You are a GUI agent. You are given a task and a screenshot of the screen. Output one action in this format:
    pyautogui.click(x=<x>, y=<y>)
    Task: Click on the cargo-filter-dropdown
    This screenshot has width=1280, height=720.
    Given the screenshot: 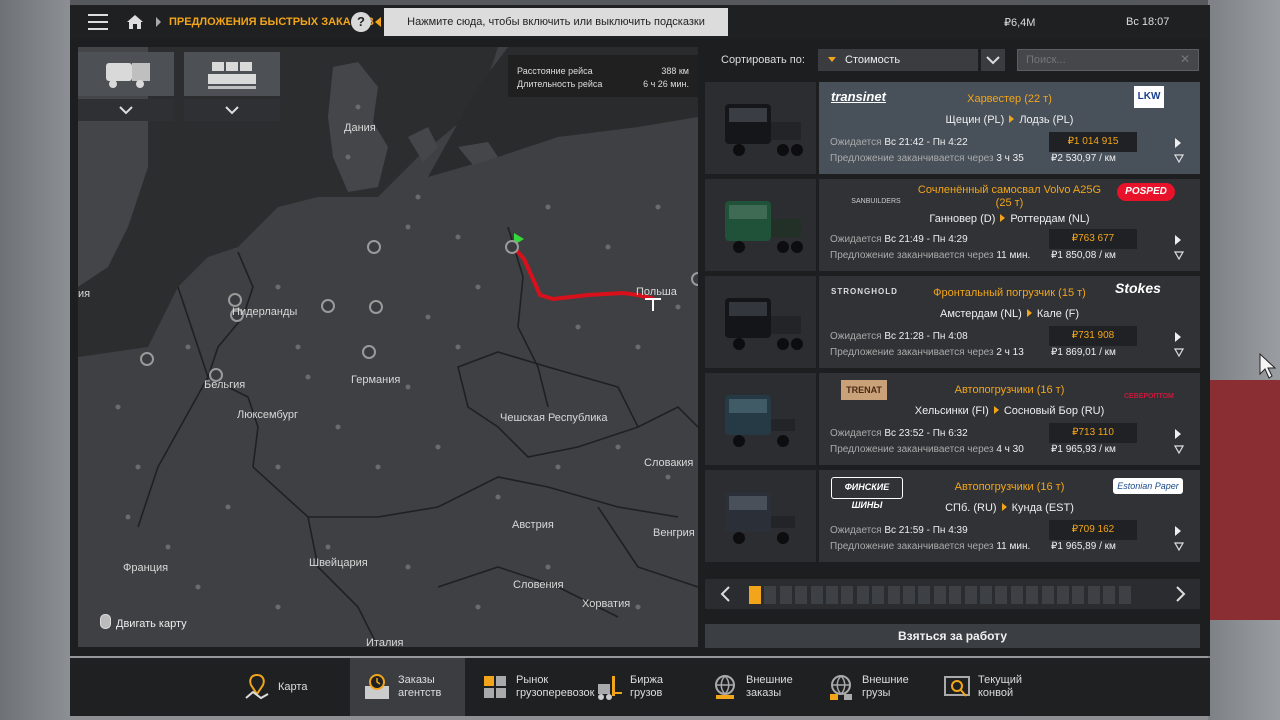 What is the action you would take?
    pyautogui.click(x=232, y=110)
    